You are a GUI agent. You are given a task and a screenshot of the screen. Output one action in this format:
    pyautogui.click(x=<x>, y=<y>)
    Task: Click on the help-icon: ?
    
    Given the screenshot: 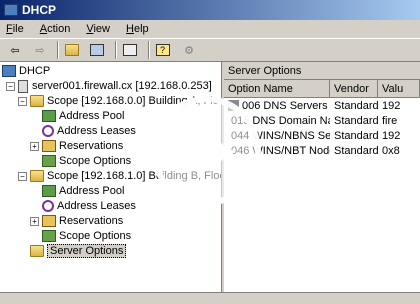 What is the action you would take?
    pyautogui.click(x=162, y=50)
    